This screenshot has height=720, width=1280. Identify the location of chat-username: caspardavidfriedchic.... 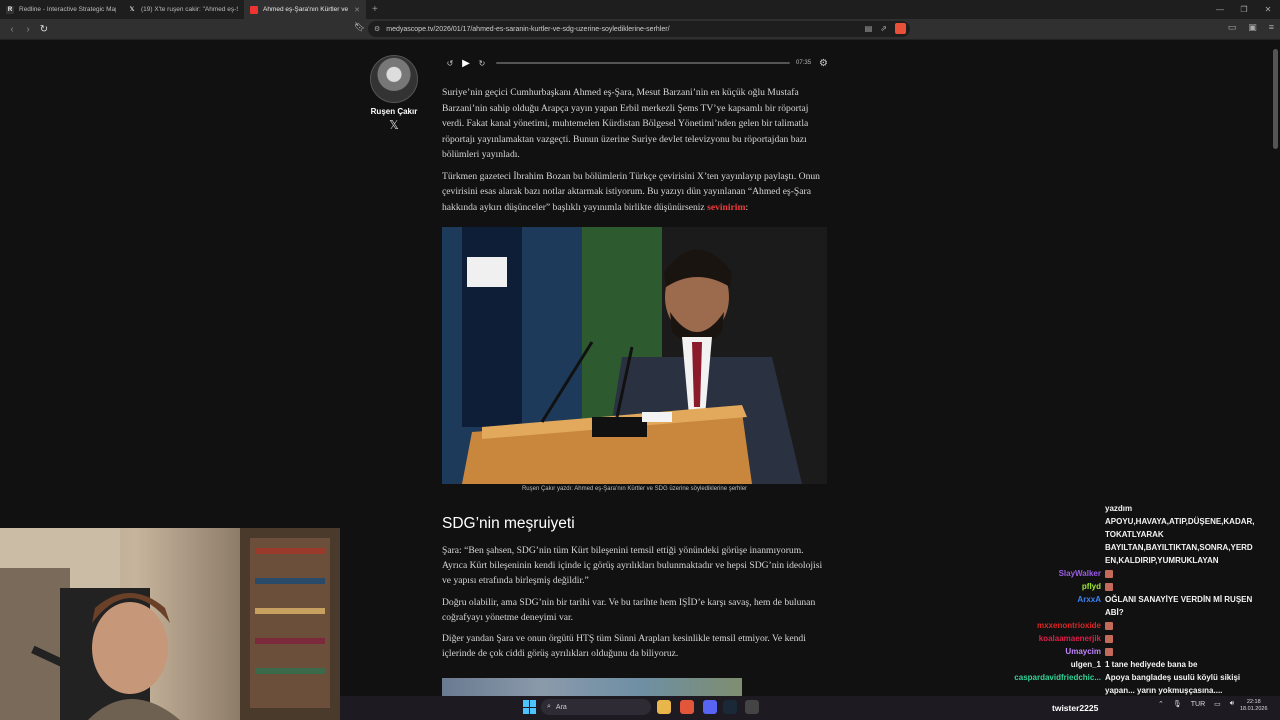
(1052, 677).